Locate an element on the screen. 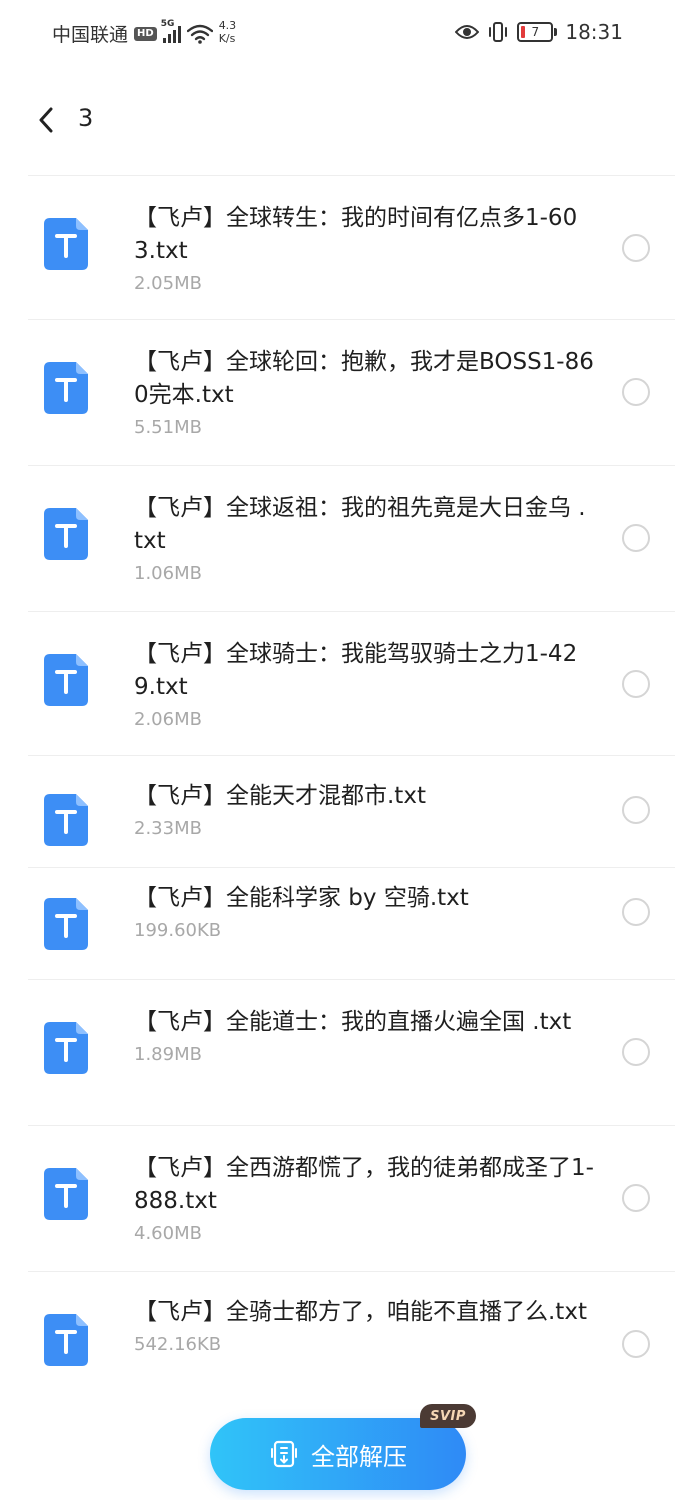  battery-icon: 7 is located at coordinates (537, 32).